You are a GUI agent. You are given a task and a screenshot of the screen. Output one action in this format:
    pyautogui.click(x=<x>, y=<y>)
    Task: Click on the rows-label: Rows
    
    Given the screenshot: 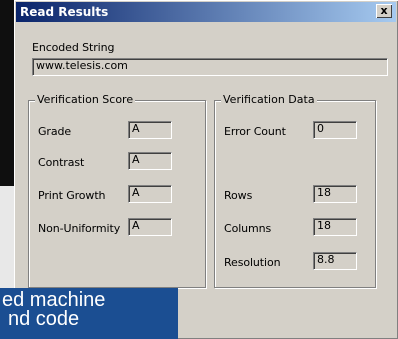 What is the action you would take?
    pyautogui.click(x=238, y=195)
    